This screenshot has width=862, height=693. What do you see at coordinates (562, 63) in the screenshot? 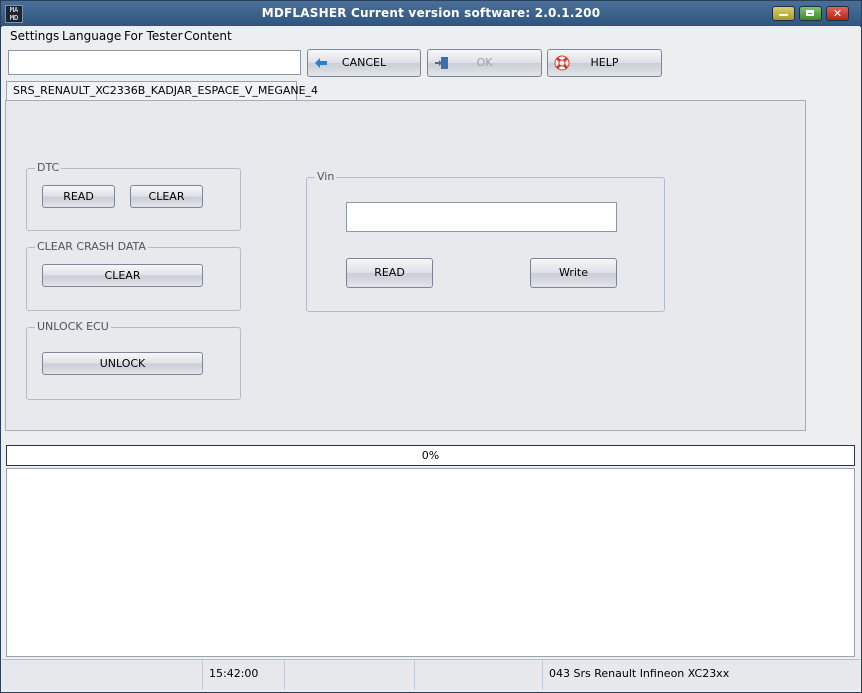
I see `lifebuoy-icon` at bounding box center [562, 63].